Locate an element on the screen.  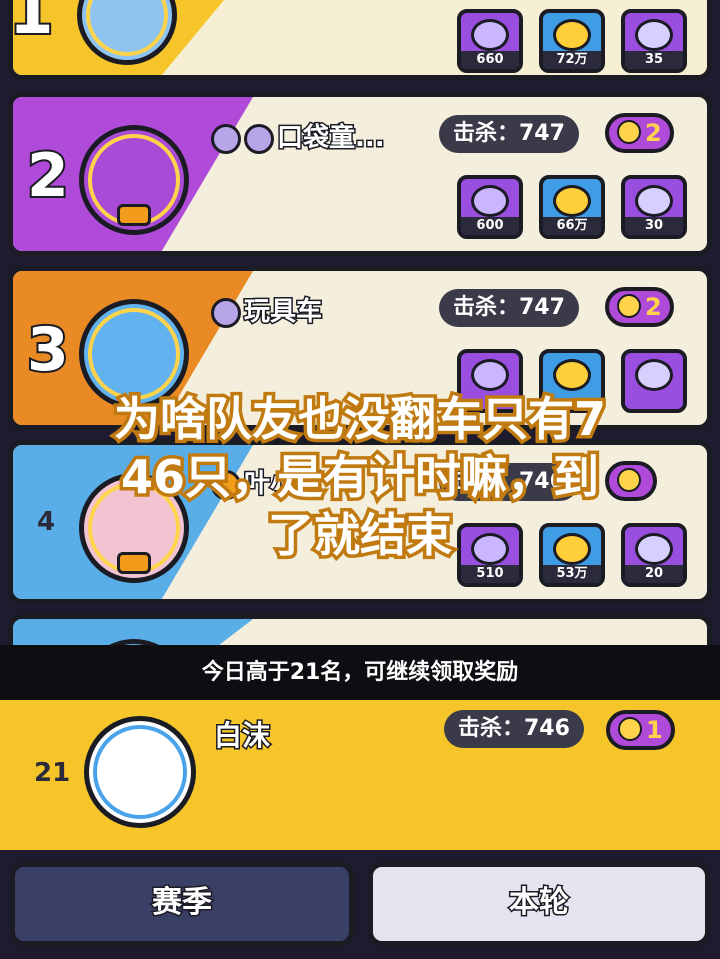
skull-count is located at coordinates (631, 481).